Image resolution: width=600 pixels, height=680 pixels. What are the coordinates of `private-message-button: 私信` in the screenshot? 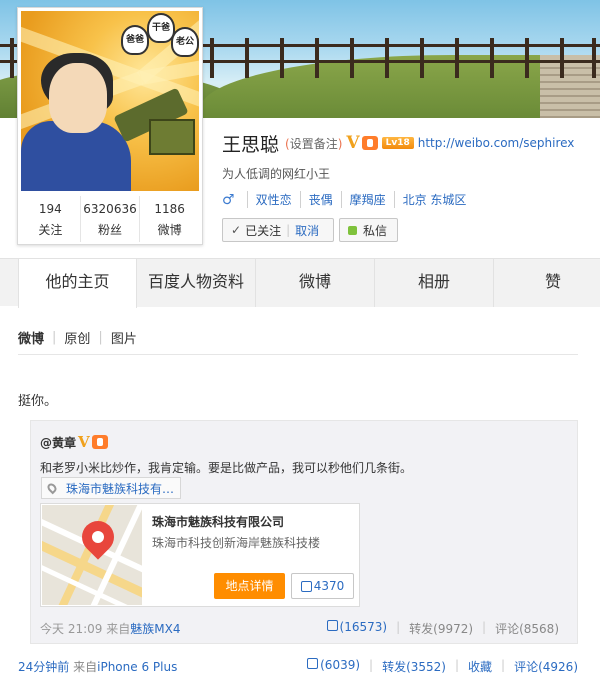 It's located at (368, 230).